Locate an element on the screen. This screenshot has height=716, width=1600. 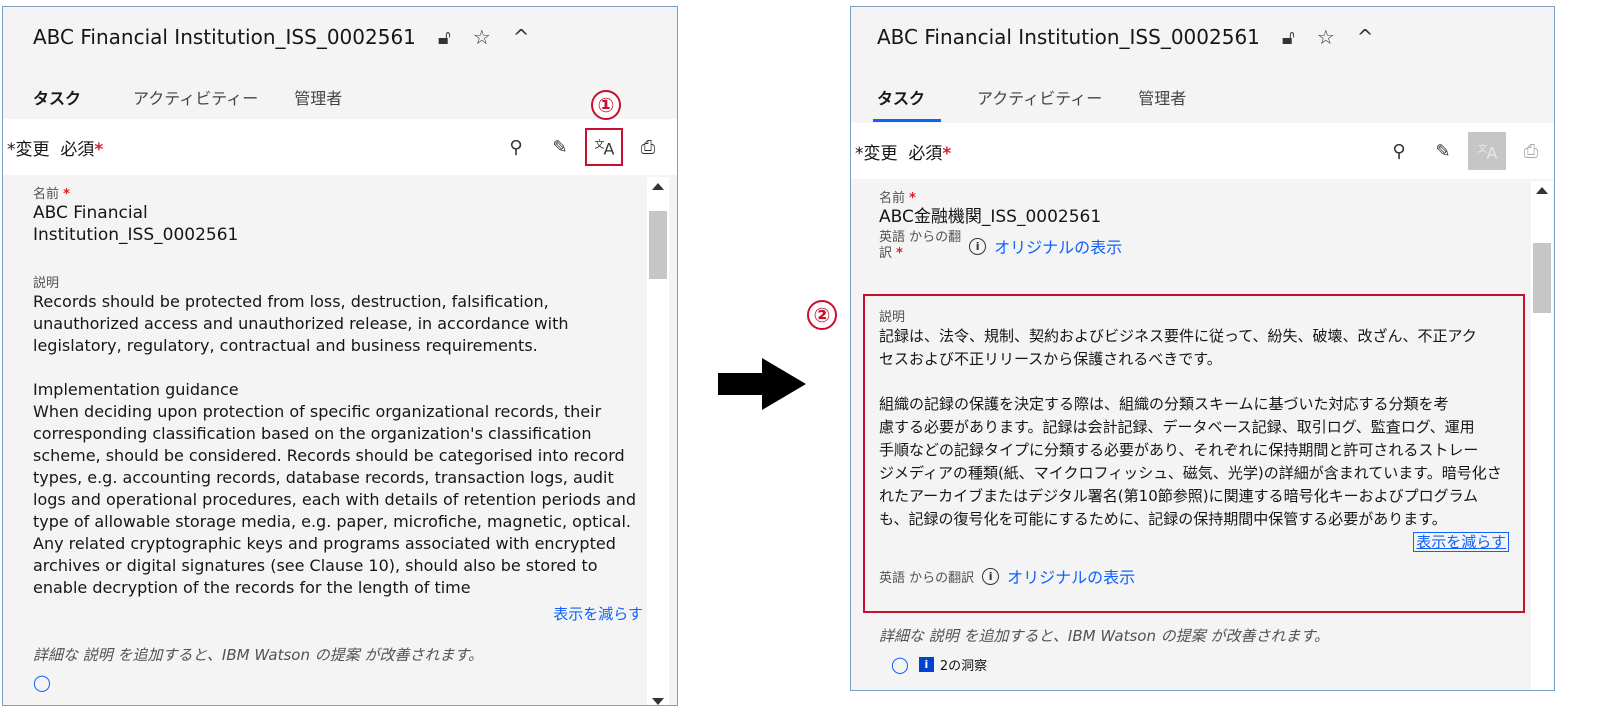
name-value-line2: Institution_ISS_0002561 is located at coordinates (136, 235).